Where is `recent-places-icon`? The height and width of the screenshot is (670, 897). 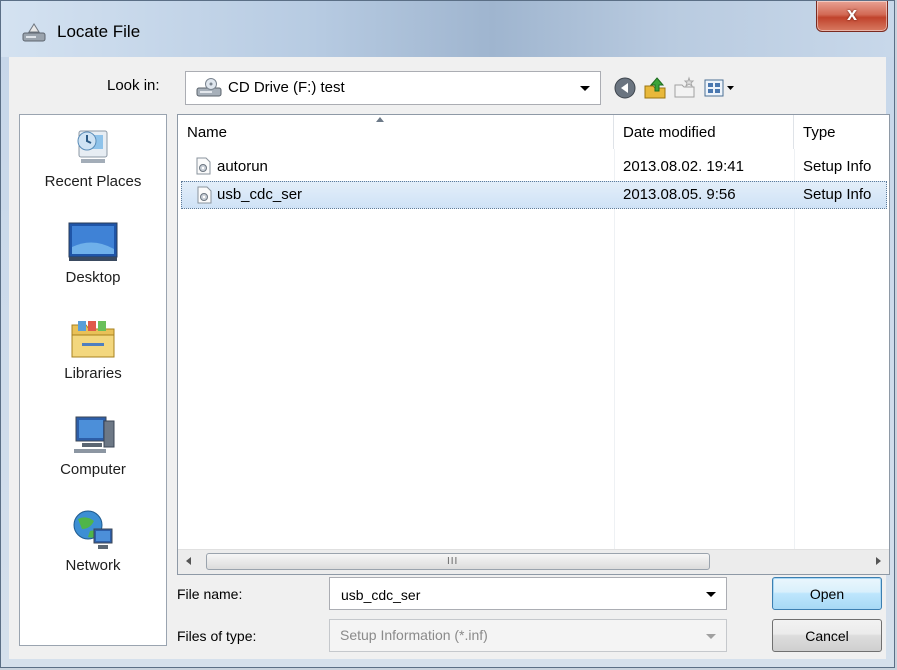
recent-places-icon is located at coordinates (92, 146).